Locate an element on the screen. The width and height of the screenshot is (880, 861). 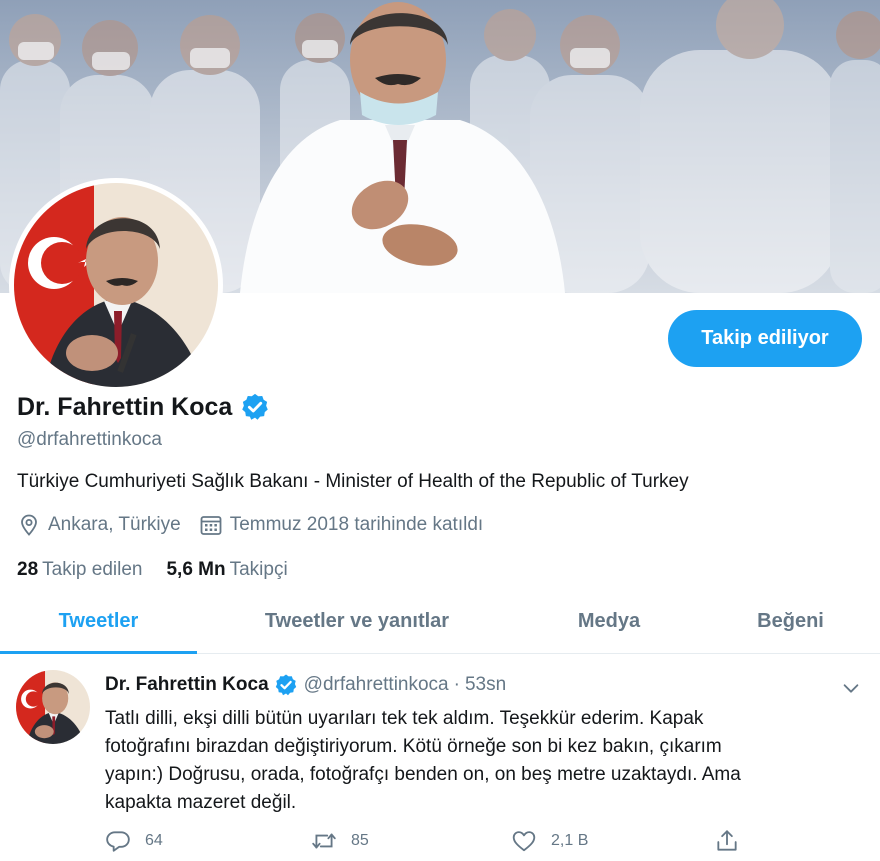
profile-avatar-image is located at coordinates (116, 285).